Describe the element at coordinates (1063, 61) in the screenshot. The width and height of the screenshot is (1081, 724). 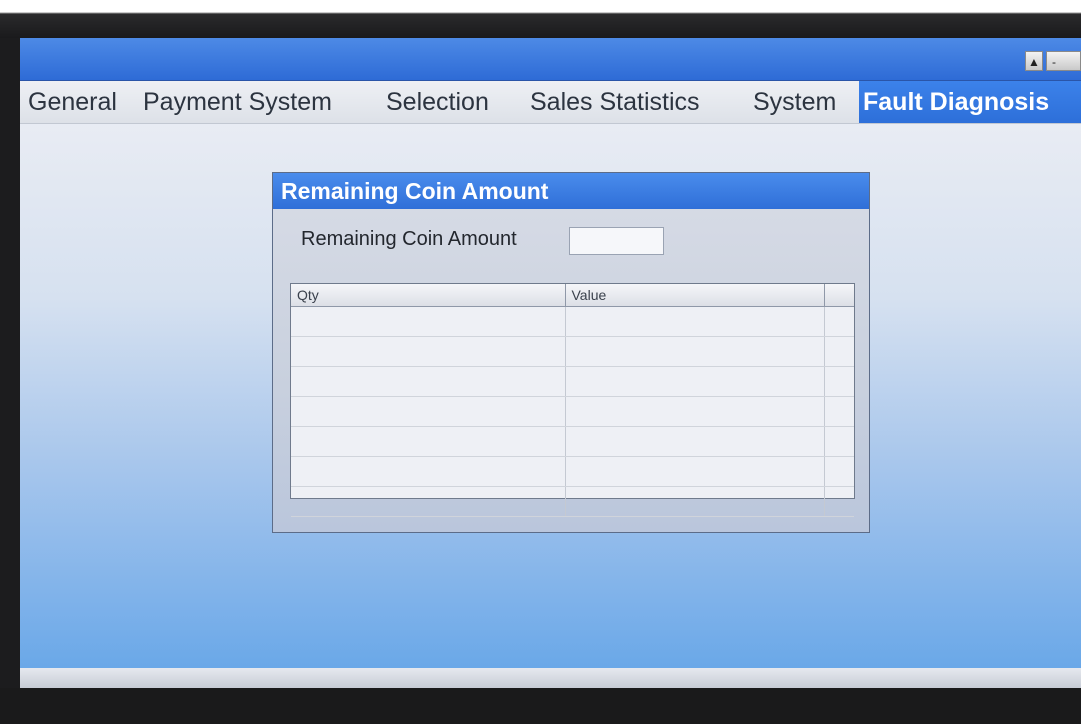
I see `minimize-button: -` at that location.